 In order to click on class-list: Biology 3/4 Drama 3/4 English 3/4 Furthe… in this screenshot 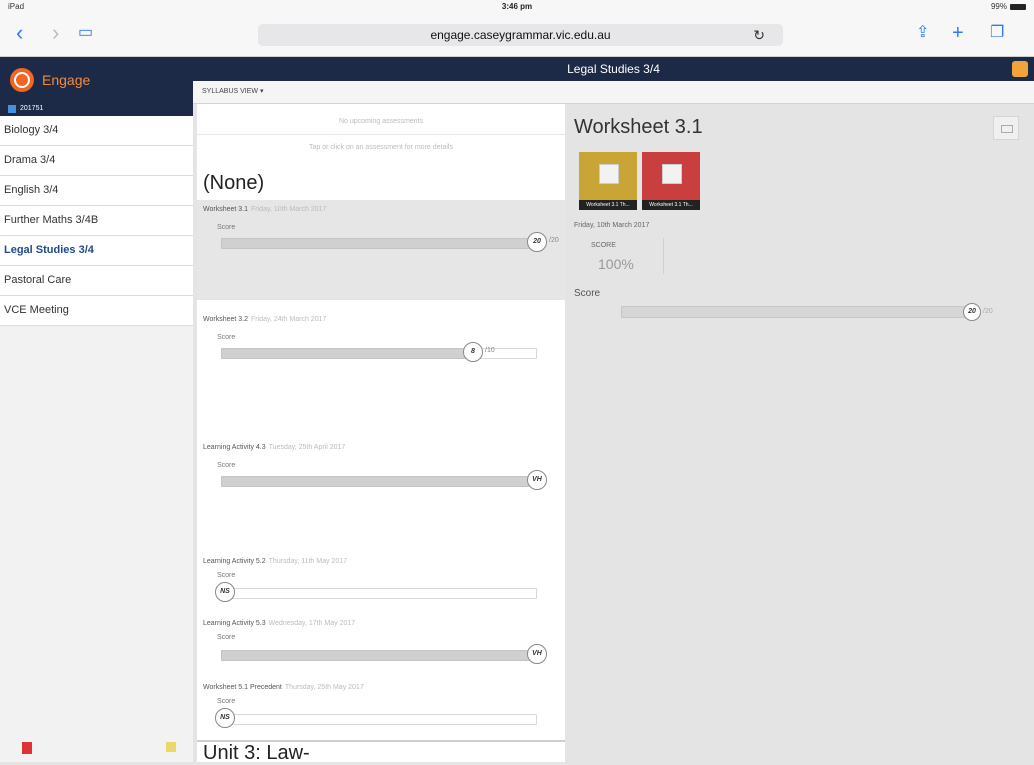, I will do `click(96, 221)`.